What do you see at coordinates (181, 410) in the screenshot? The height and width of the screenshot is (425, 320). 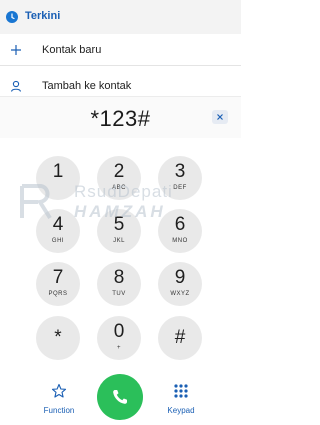 I see `keypad-label: Keypad` at bounding box center [181, 410].